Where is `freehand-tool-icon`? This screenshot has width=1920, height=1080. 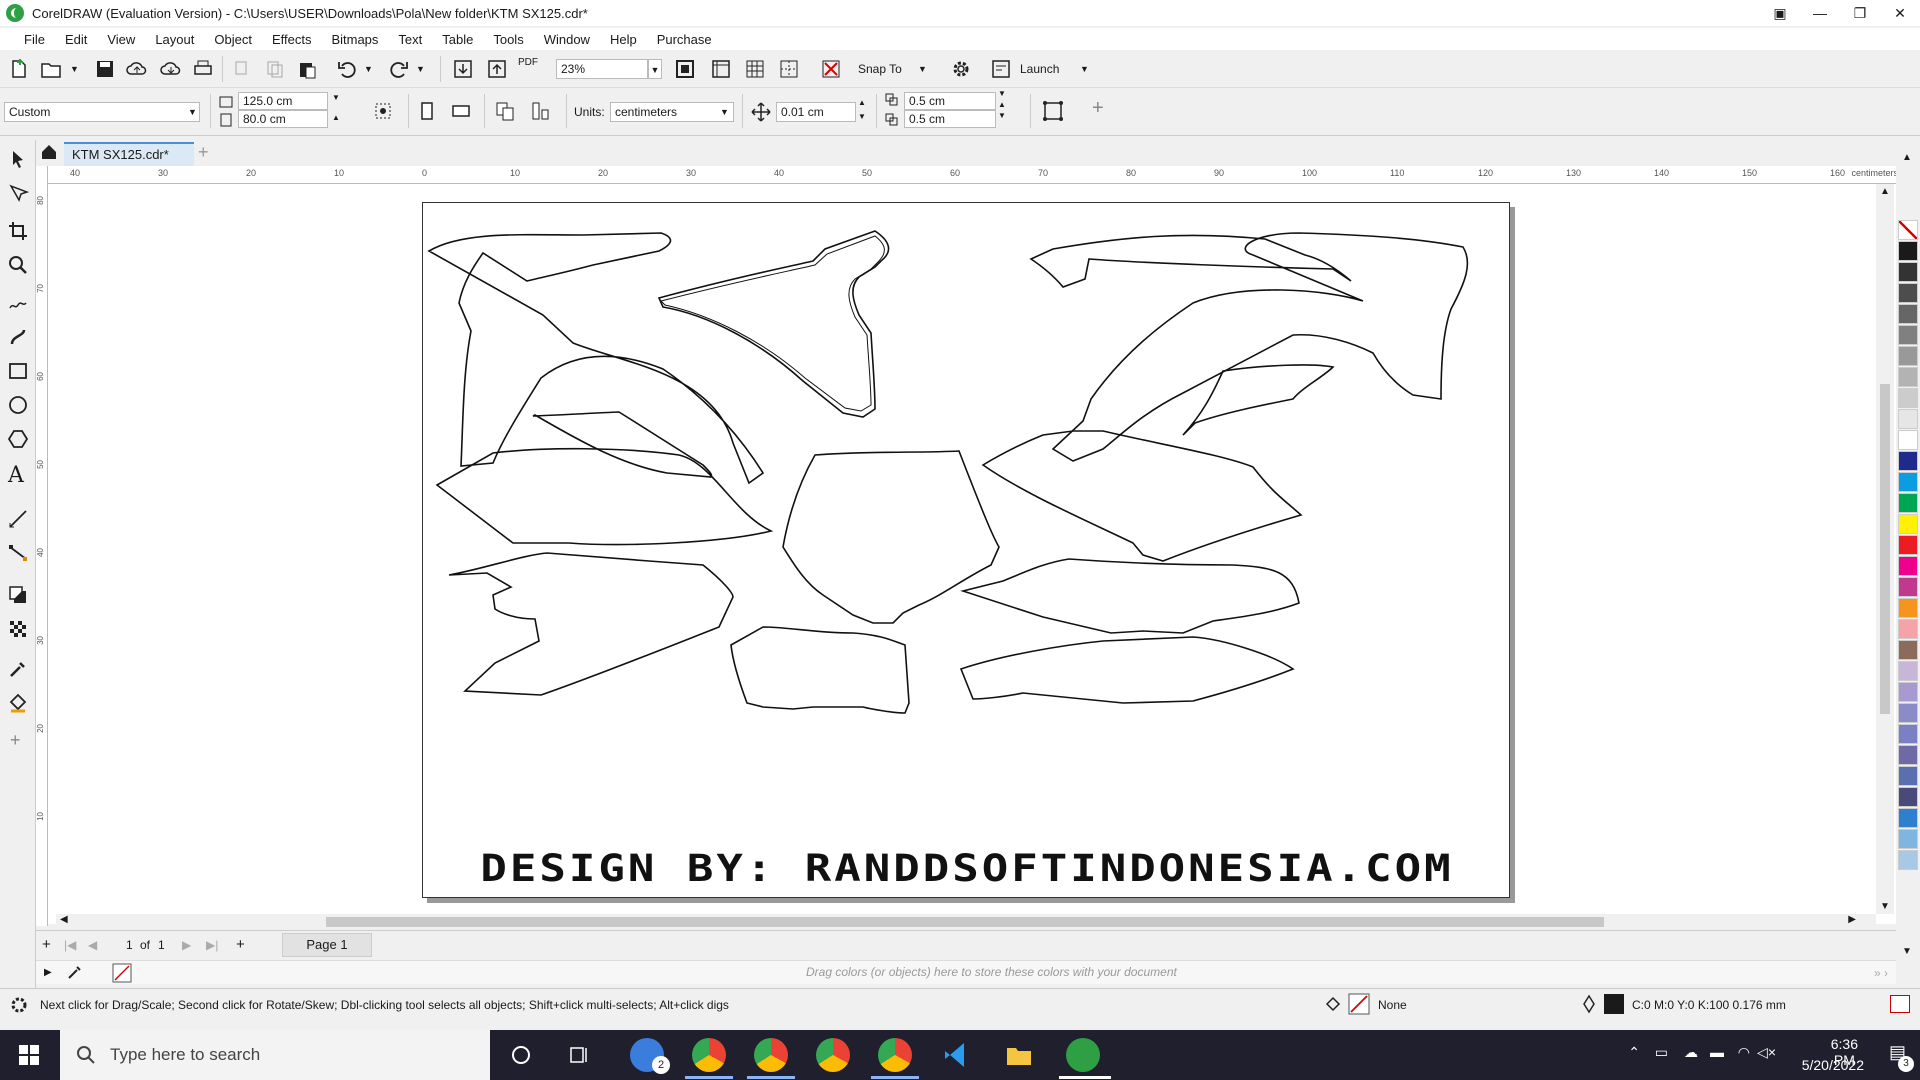
freehand-tool-icon is located at coordinates (18, 303).